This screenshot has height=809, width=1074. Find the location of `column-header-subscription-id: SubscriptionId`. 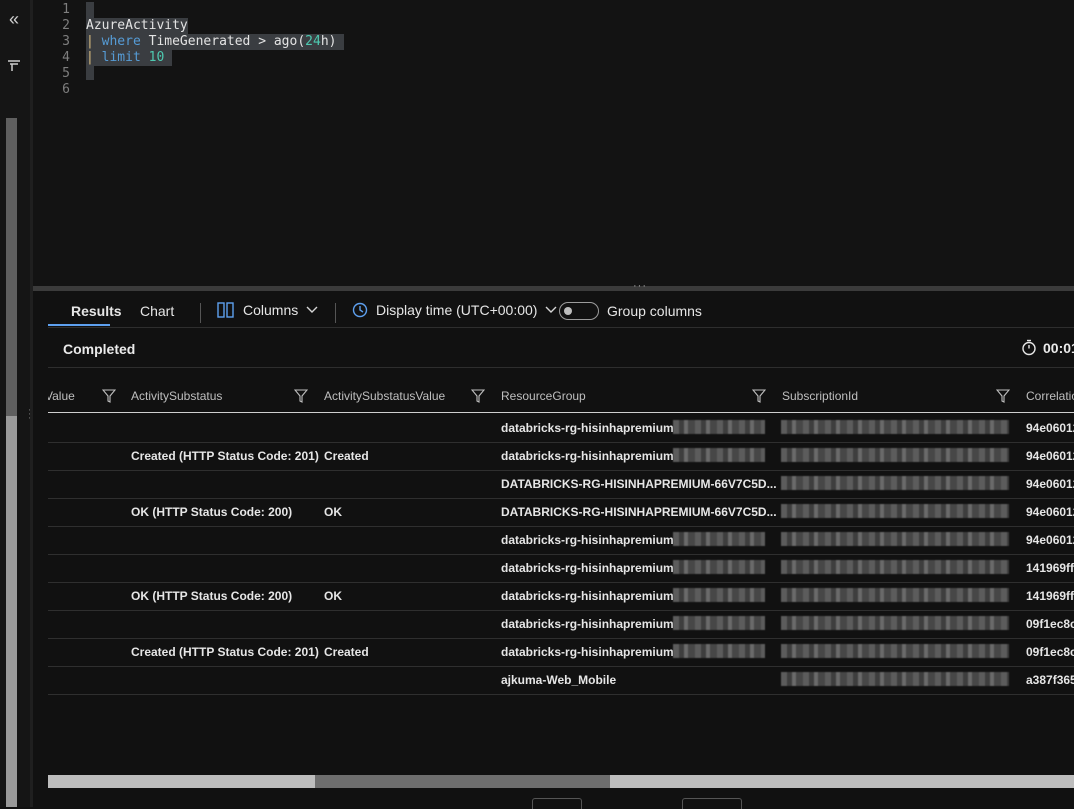

column-header-subscription-id: SubscriptionId is located at coordinates (820, 396).